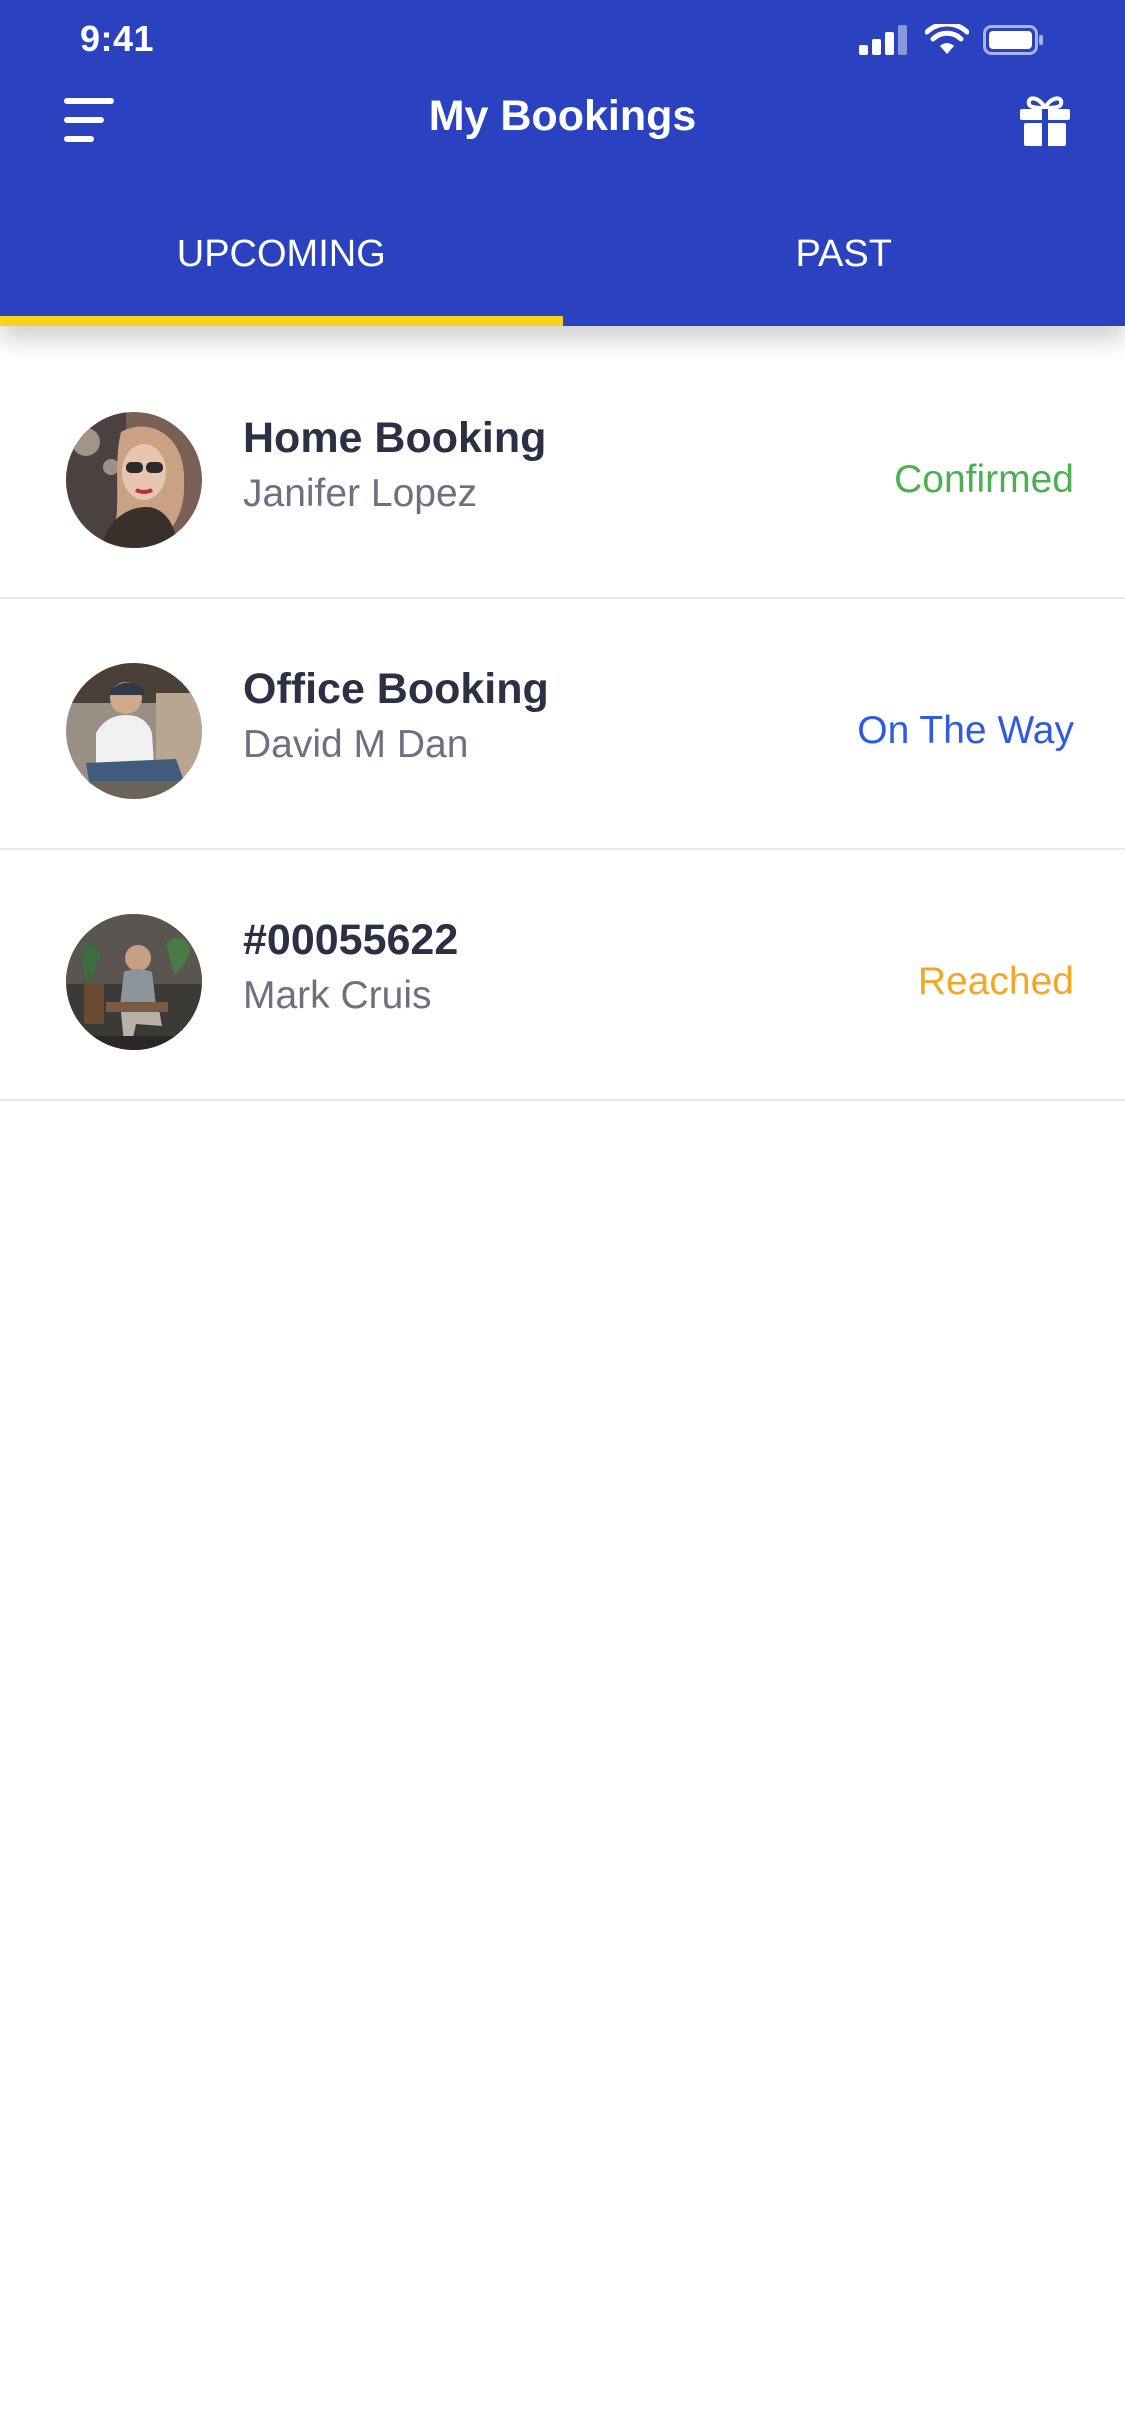 The width and height of the screenshot is (1125, 2436). I want to click on active-tab-indicator, so click(281, 321).